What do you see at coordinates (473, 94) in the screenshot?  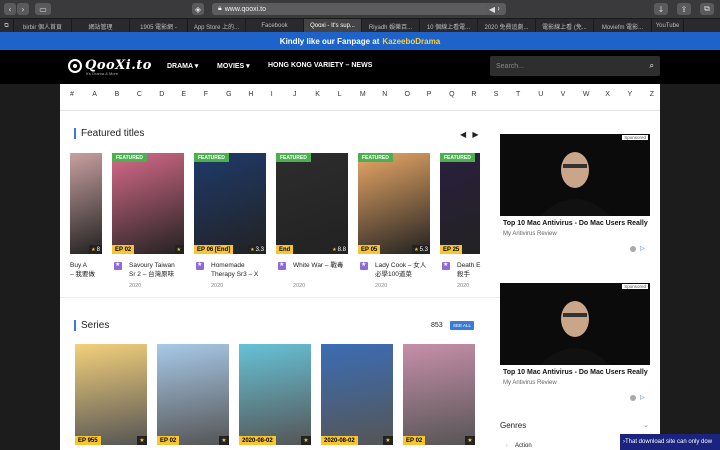 I see `alphabet-letter: R` at bounding box center [473, 94].